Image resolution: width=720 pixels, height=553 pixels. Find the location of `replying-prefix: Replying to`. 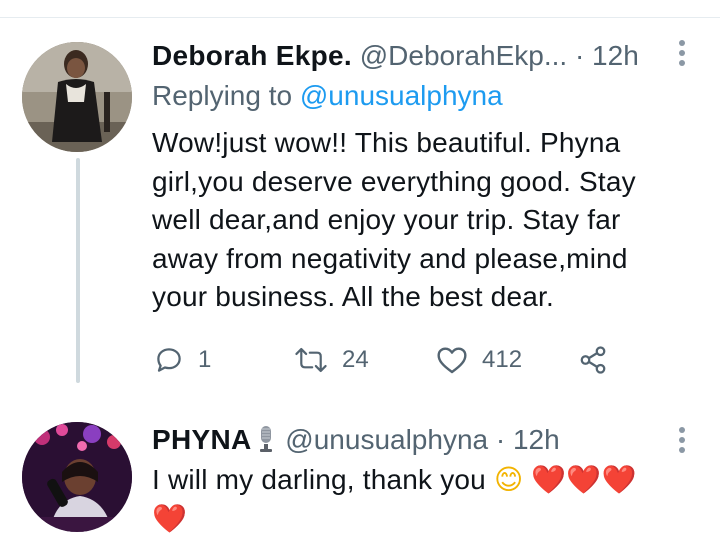

replying-prefix: Replying to is located at coordinates (222, 95).